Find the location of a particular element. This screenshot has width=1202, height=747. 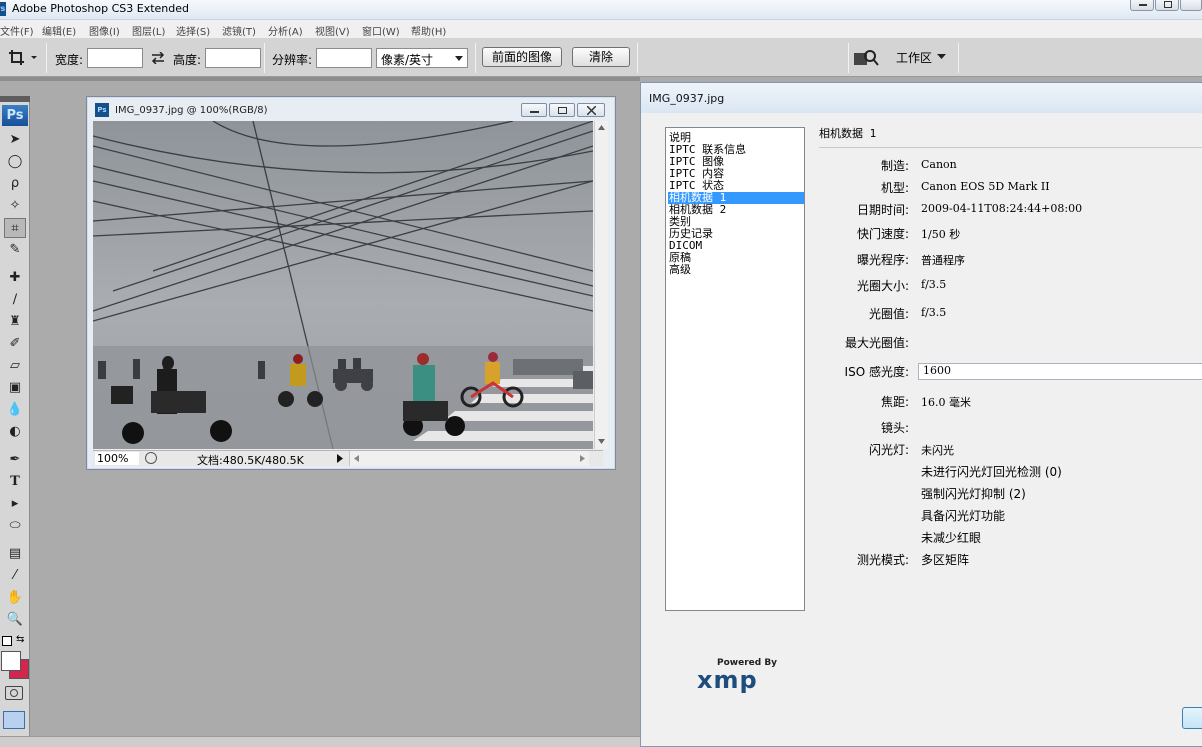

history-brush-tool-icon: ✐ is located at coordinates (15, 344).